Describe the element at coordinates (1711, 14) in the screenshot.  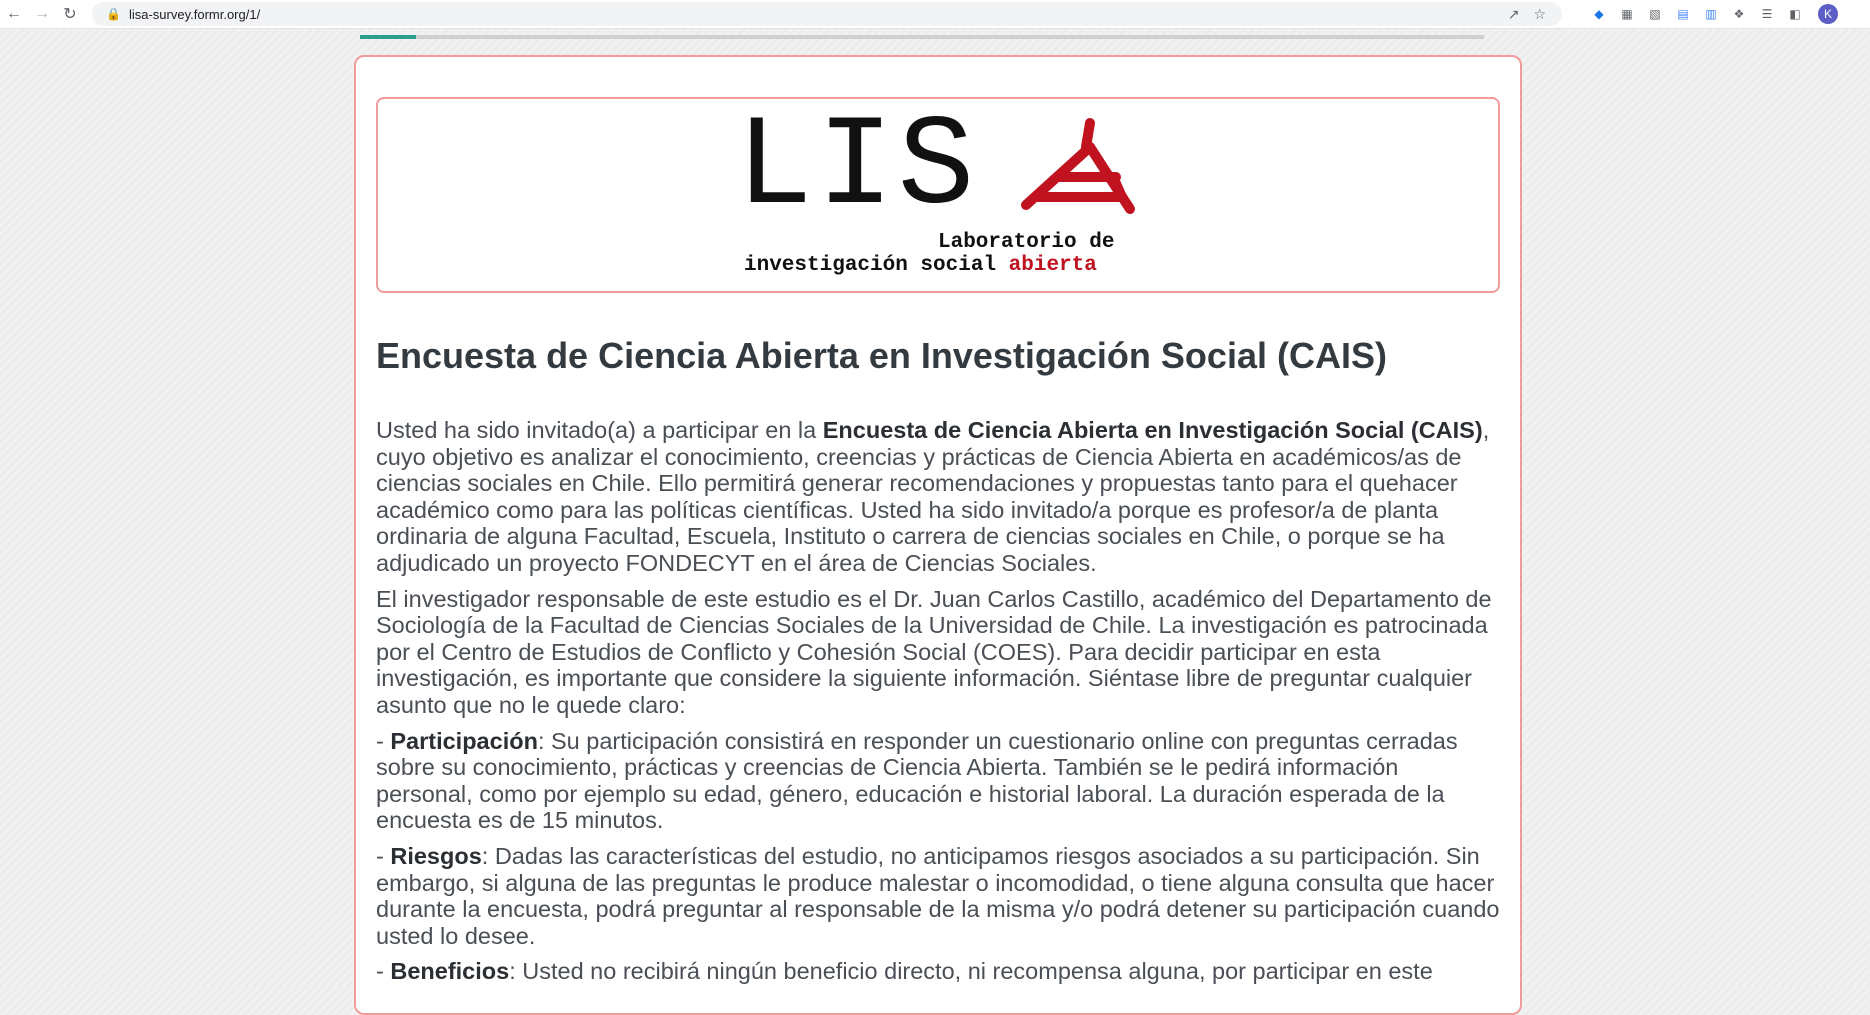
I see `extension-sheet-icon: ▥` at that location.